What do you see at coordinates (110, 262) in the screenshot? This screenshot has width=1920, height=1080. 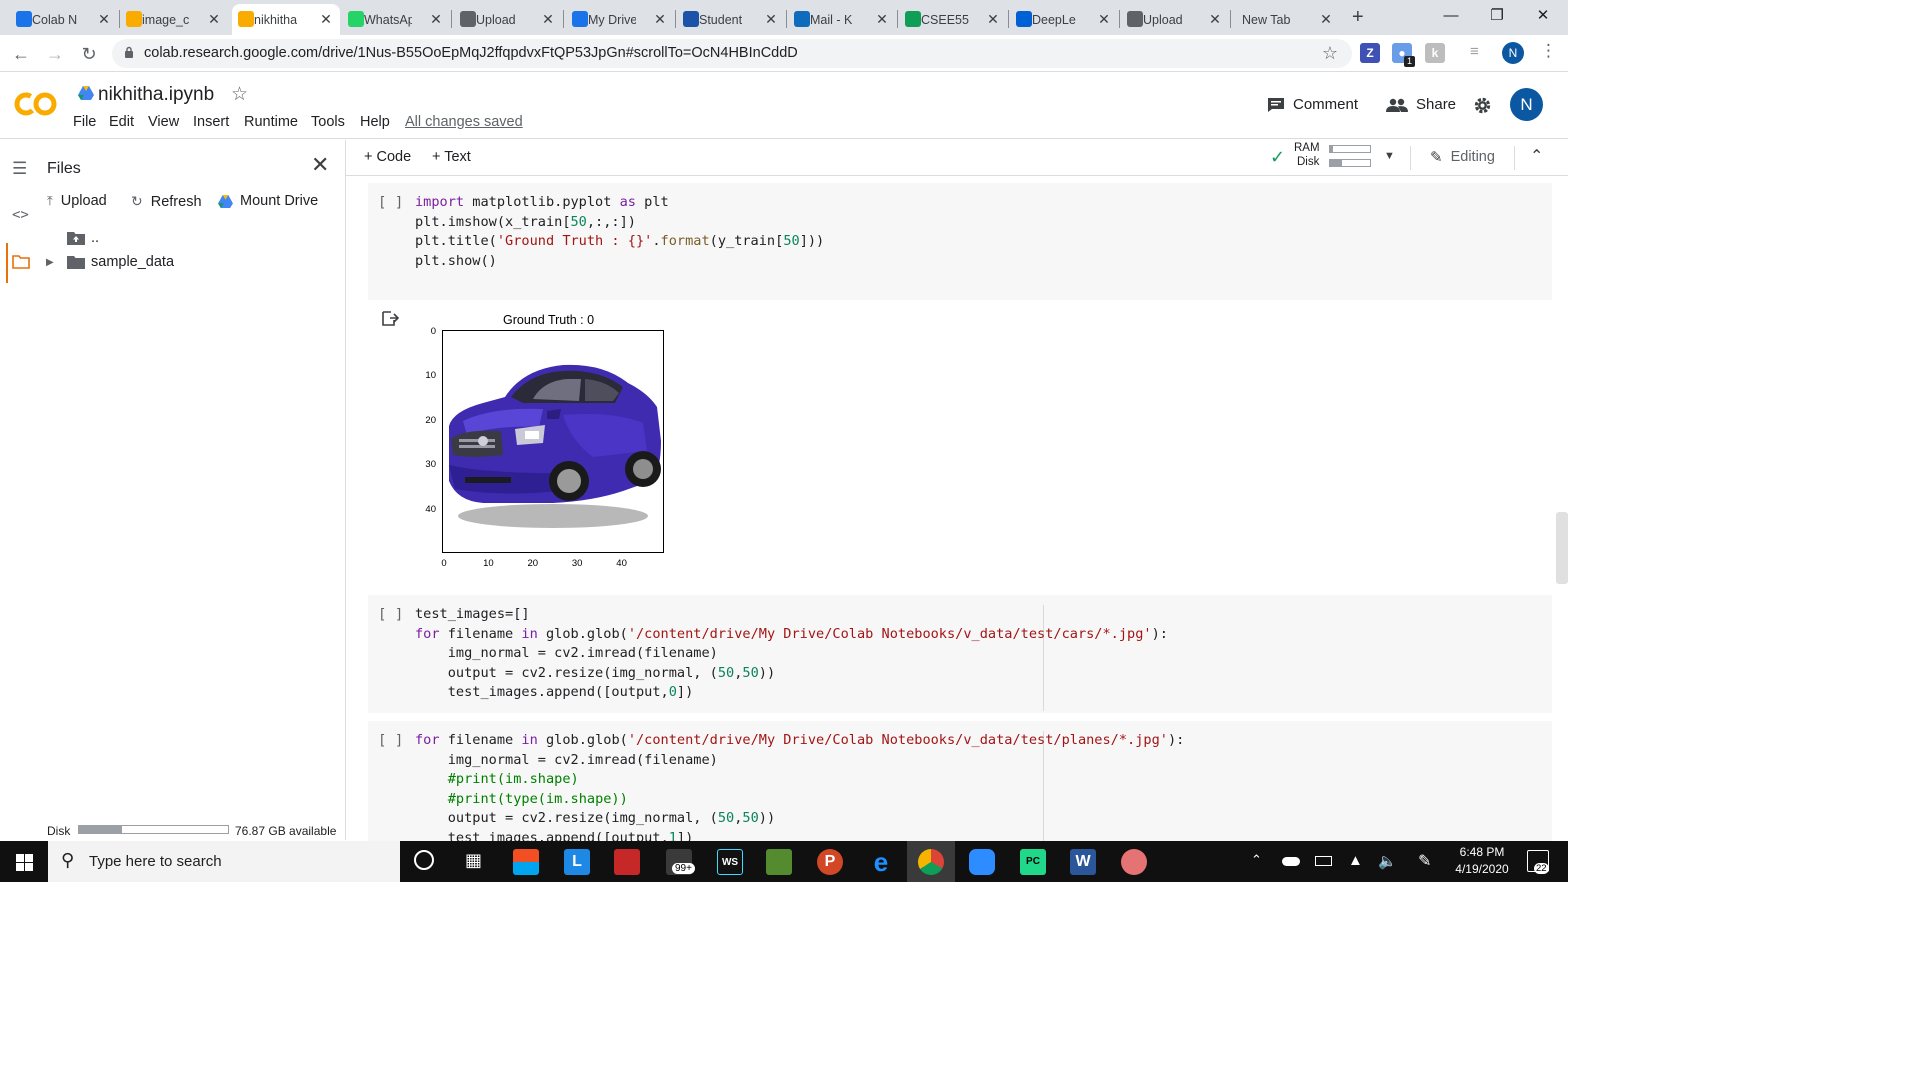 I see `sample-data-folder-row: ▶ sample_data` at bounding box center [110, 262].